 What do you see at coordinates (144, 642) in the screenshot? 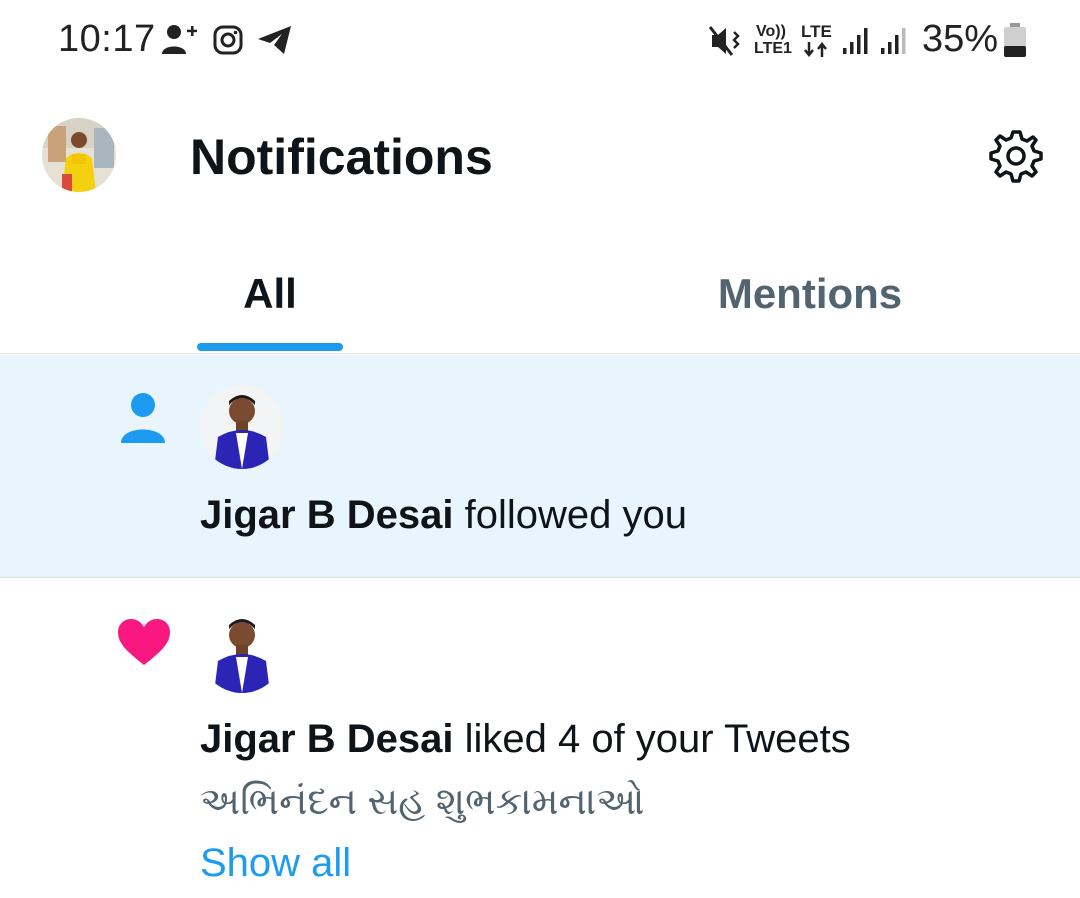
I see `heart-icon` at bounding box center [144, 642].